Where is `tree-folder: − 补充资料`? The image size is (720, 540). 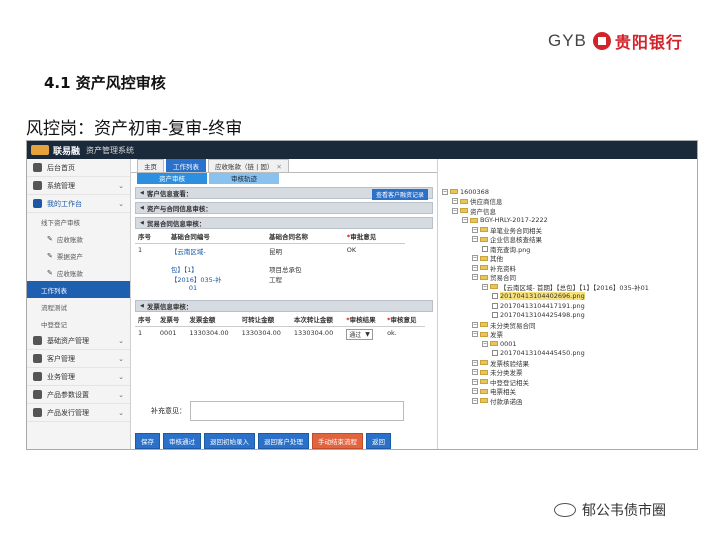
tree-folder: − 补充资料 is located at coordinates (567, 268).